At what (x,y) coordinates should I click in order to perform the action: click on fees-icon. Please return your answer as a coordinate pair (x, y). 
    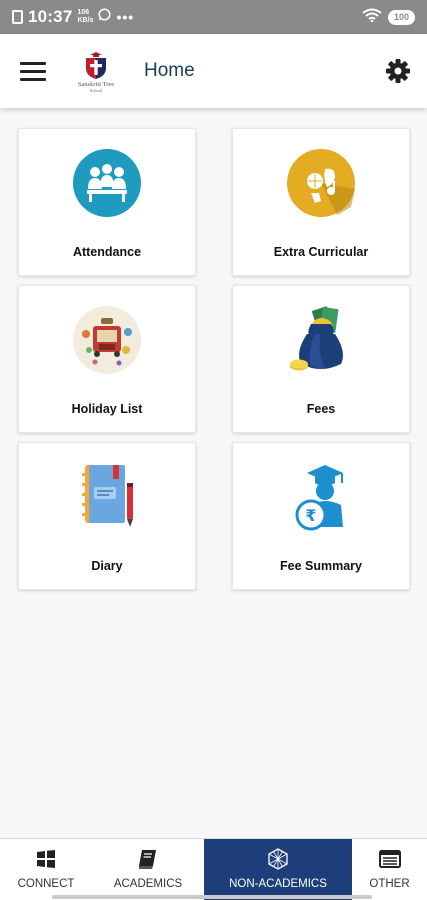
    Looking at the image, I should click on (316, 338).